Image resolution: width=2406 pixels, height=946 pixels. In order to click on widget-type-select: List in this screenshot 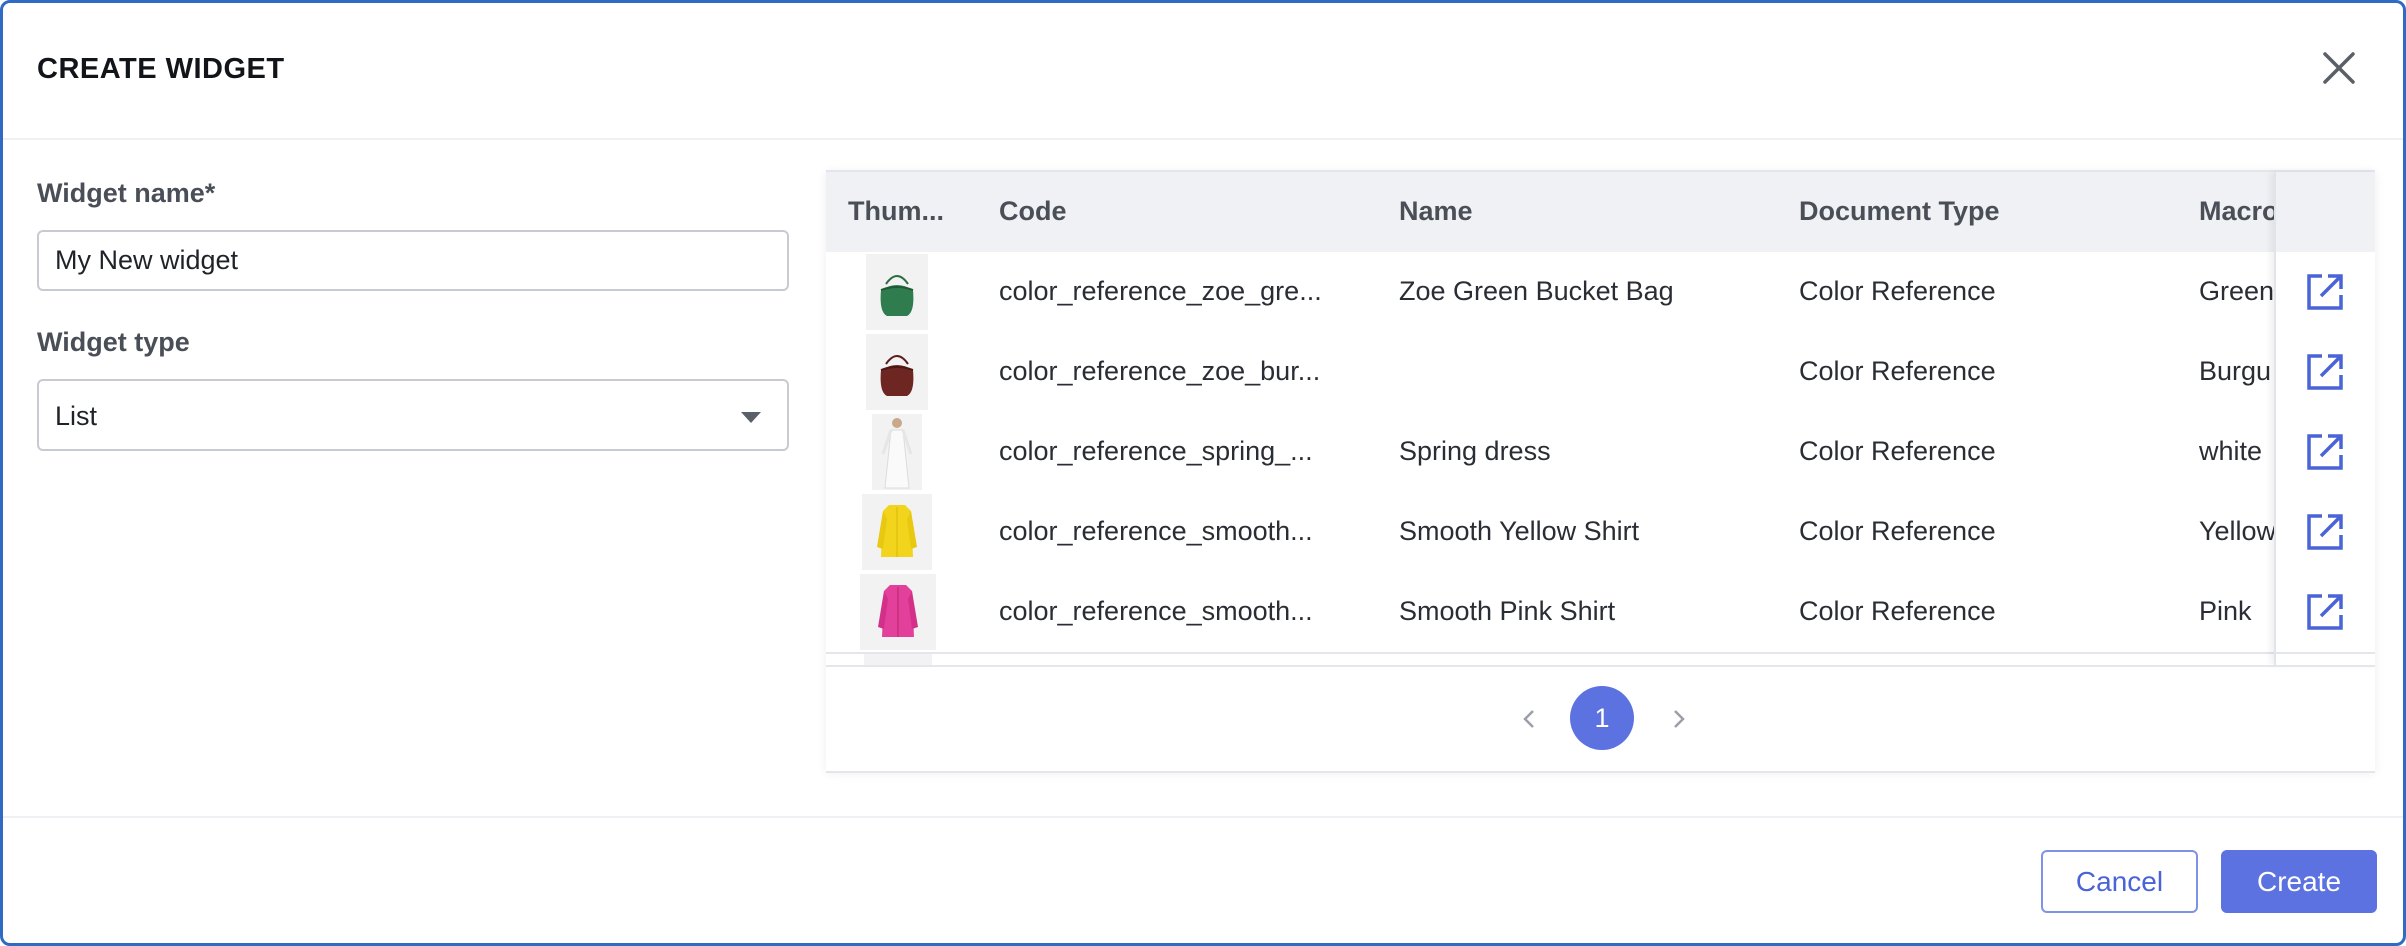, I will do `click(413, 415)`.